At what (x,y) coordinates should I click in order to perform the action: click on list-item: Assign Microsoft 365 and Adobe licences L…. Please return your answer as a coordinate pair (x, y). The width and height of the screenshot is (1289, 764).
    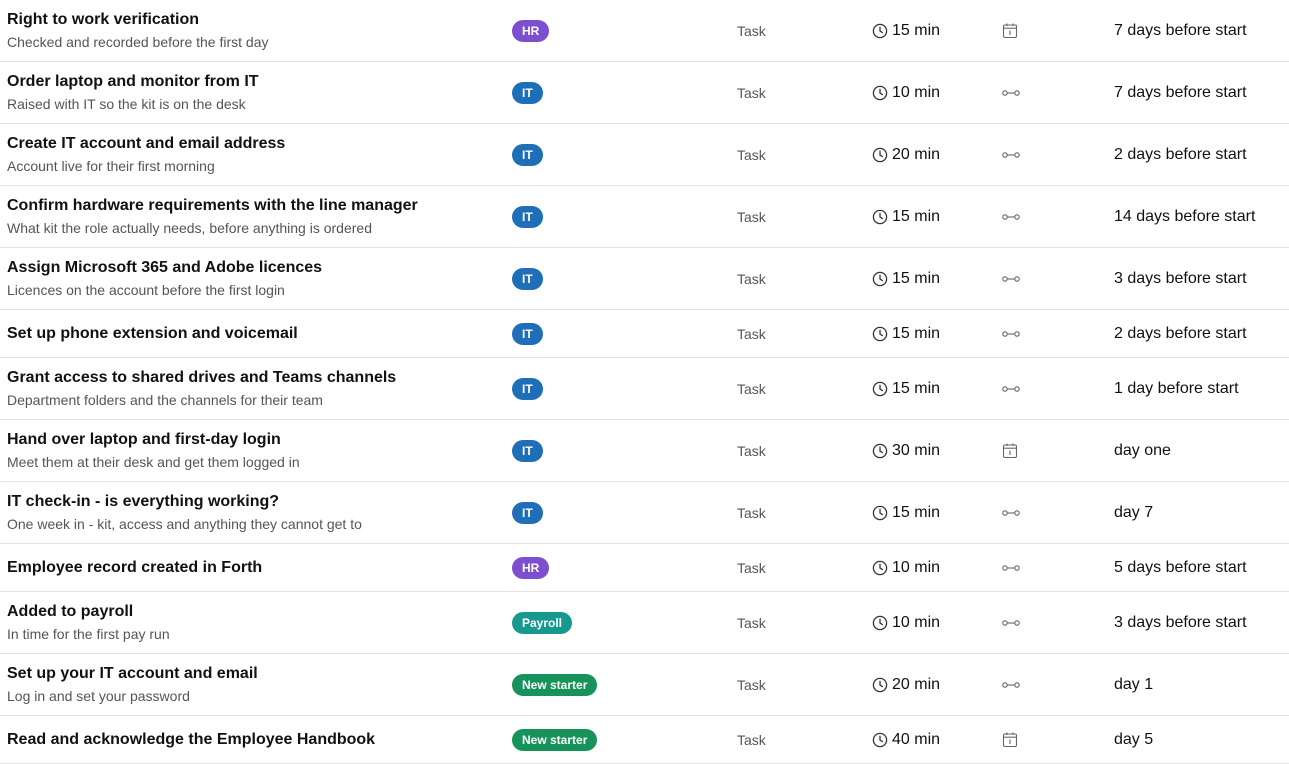
    Looking at the image, I should click on (644, 279).